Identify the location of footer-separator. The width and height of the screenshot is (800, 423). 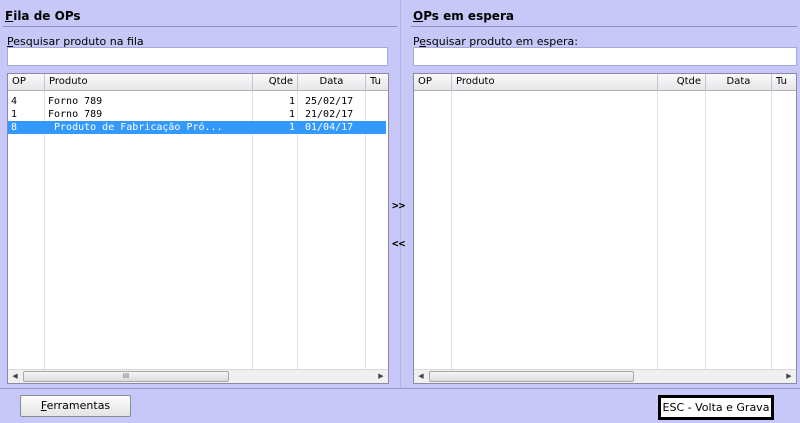
(400, 388).